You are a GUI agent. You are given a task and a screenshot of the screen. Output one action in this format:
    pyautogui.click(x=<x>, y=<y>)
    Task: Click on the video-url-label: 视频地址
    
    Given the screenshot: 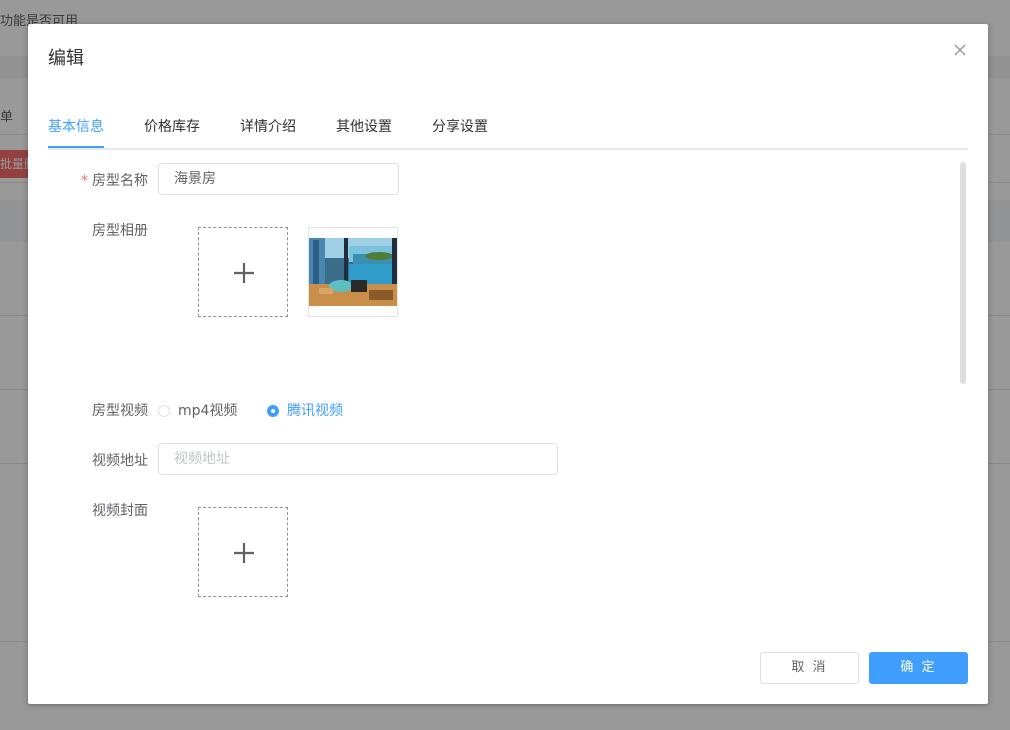 What is the action you would take?
    pyautogui.click(x=120, y=461)
    